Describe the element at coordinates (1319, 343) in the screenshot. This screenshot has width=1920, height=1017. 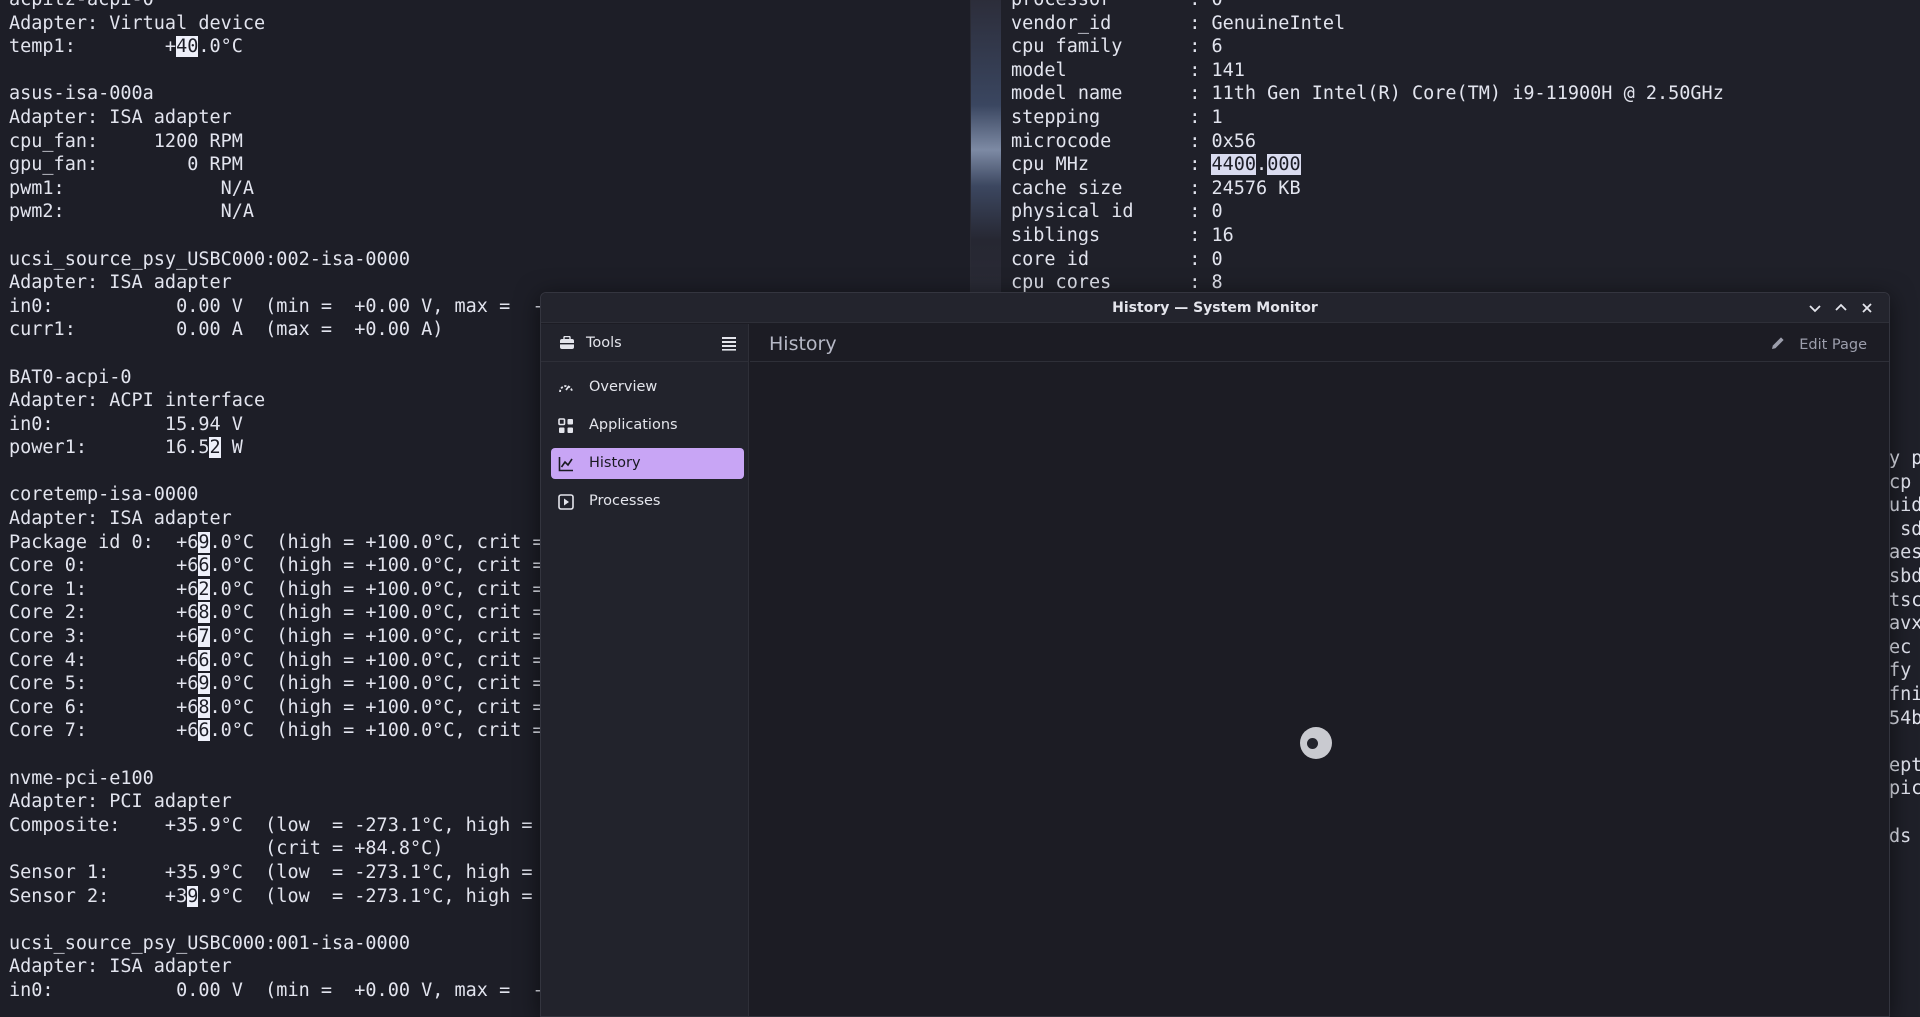
I see `page-header: History Edit Page` at that location.